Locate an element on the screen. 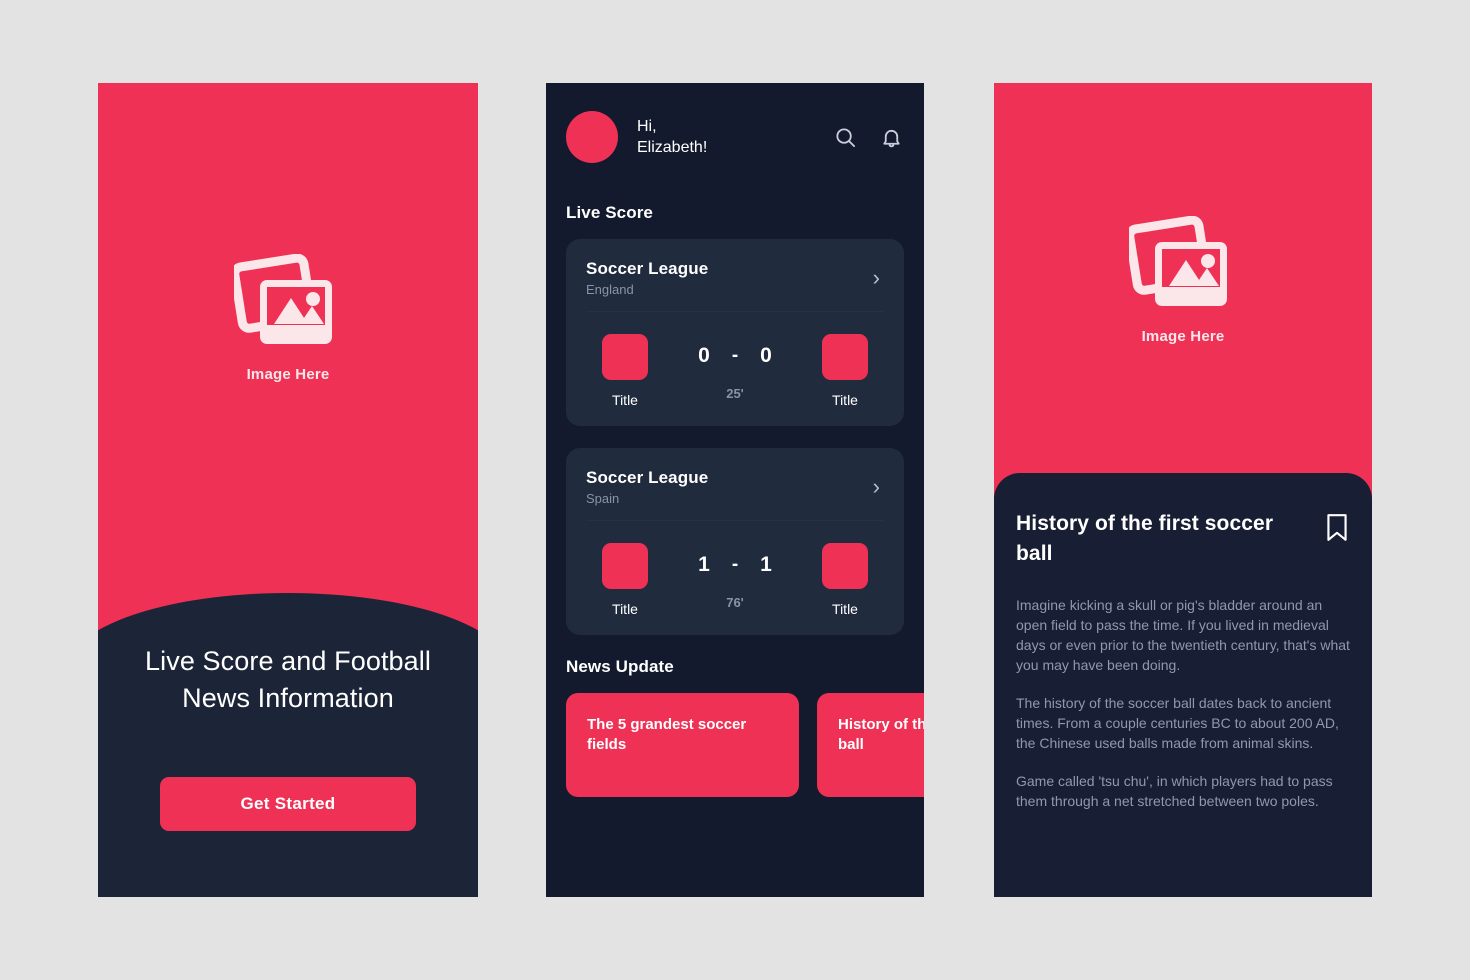  onboarding-hero: Image Here is located at coordinates (288, 318).